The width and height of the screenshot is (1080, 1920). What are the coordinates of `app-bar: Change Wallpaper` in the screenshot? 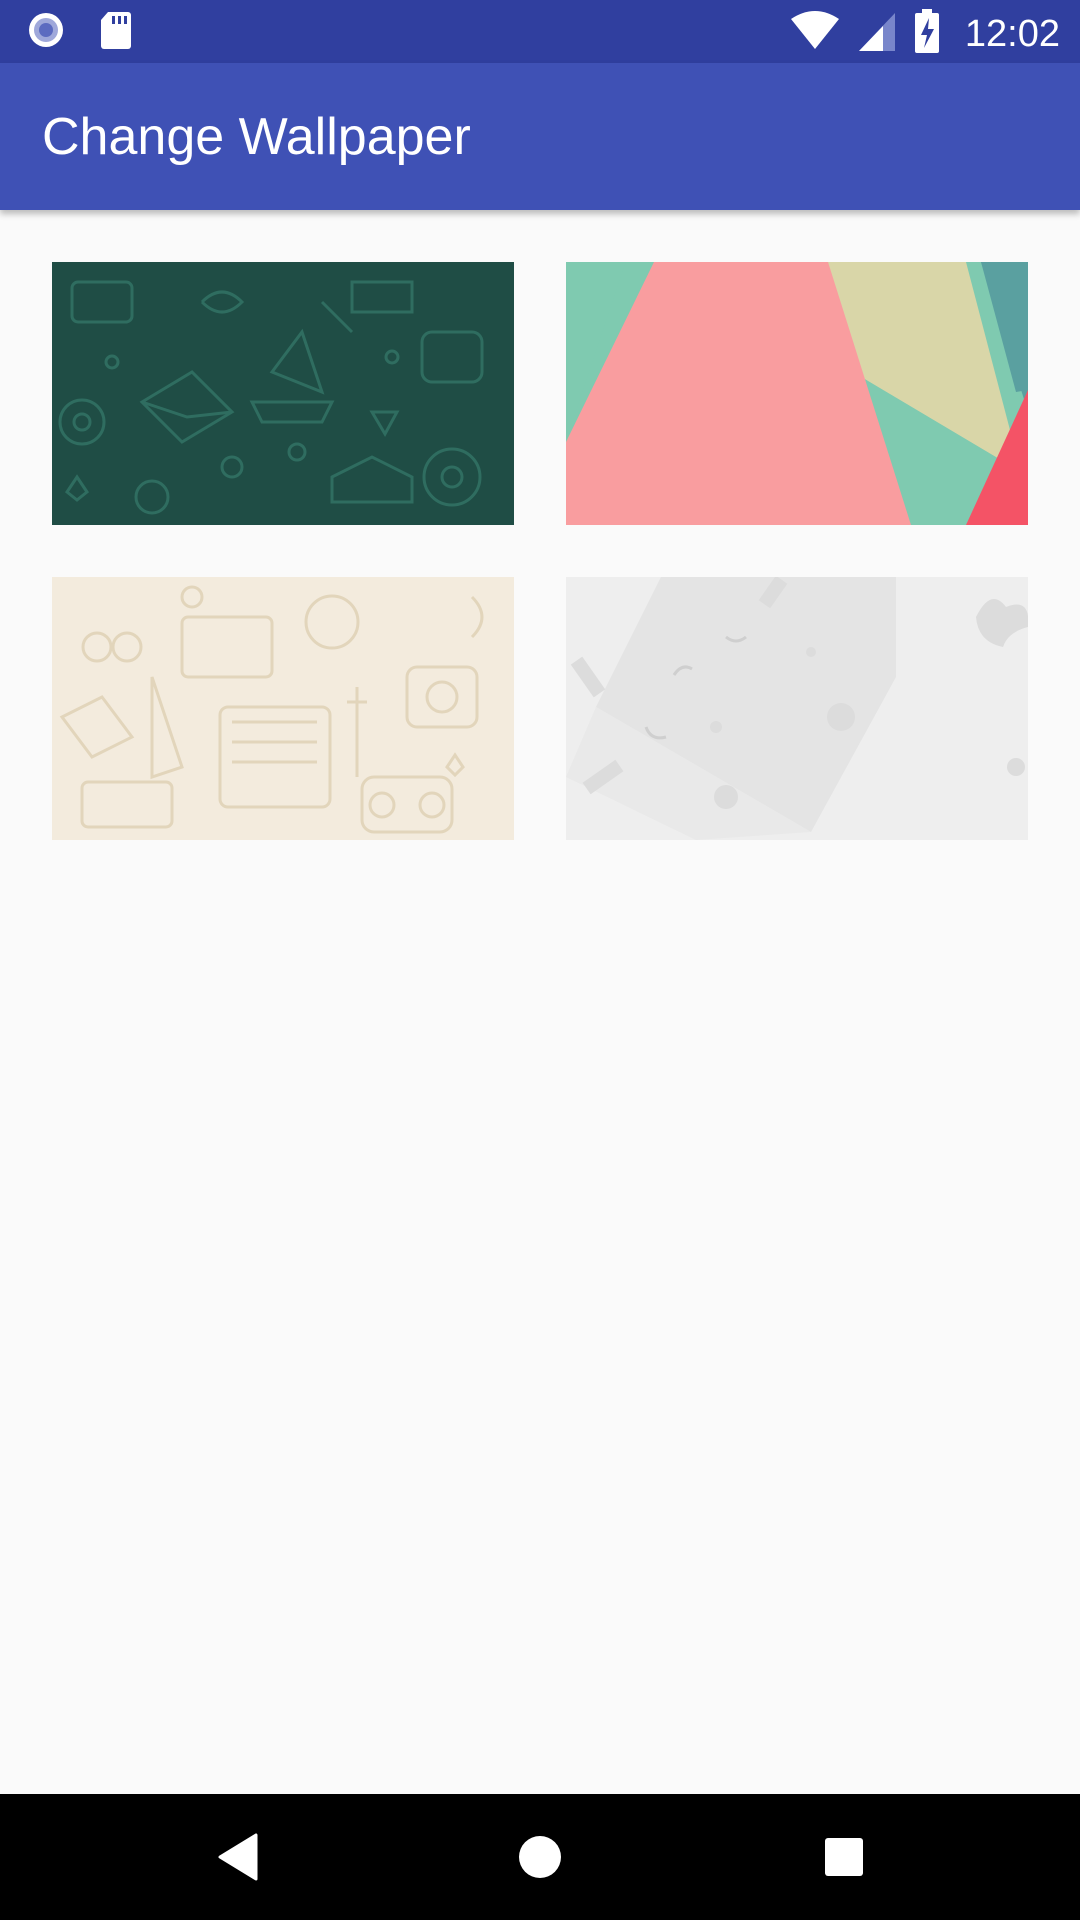 It's located at (540, 136).